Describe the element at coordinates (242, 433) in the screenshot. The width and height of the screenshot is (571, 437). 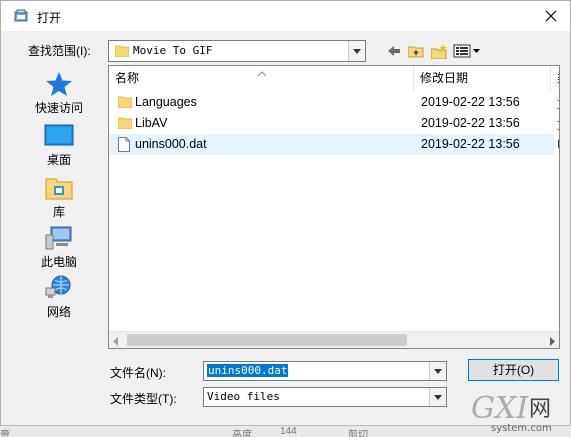
I see `background-height-label: 高度` at that location.